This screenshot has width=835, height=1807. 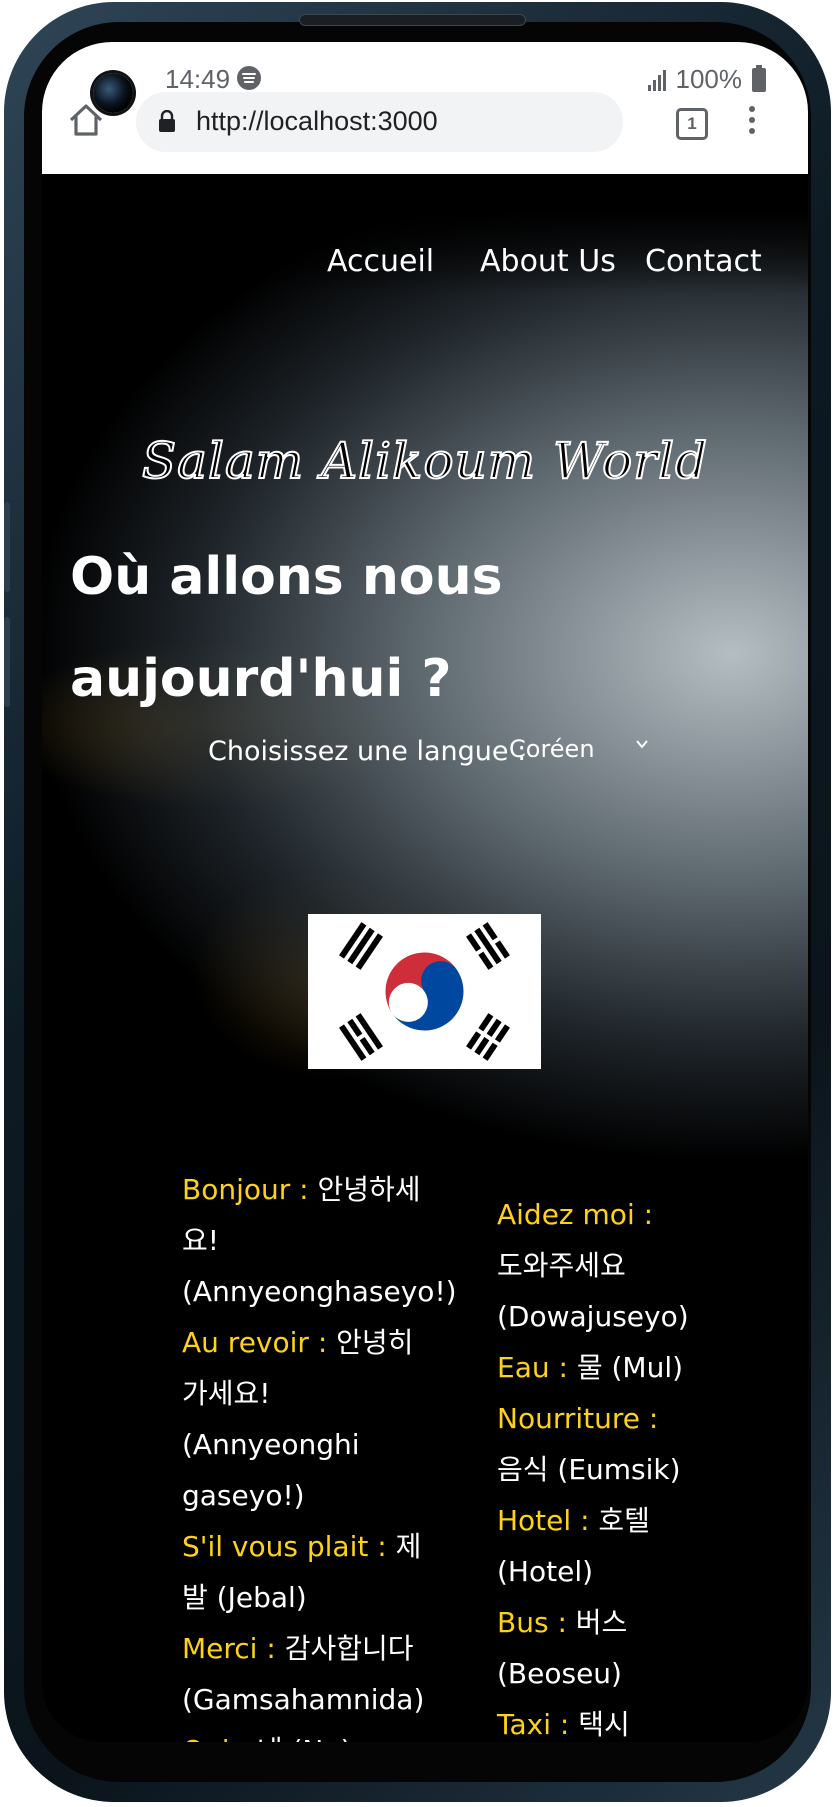 What do you see at coordinates (198, 79) in the screenshot?
I see `status-time: 14:49` at bounding box center [198, 79].